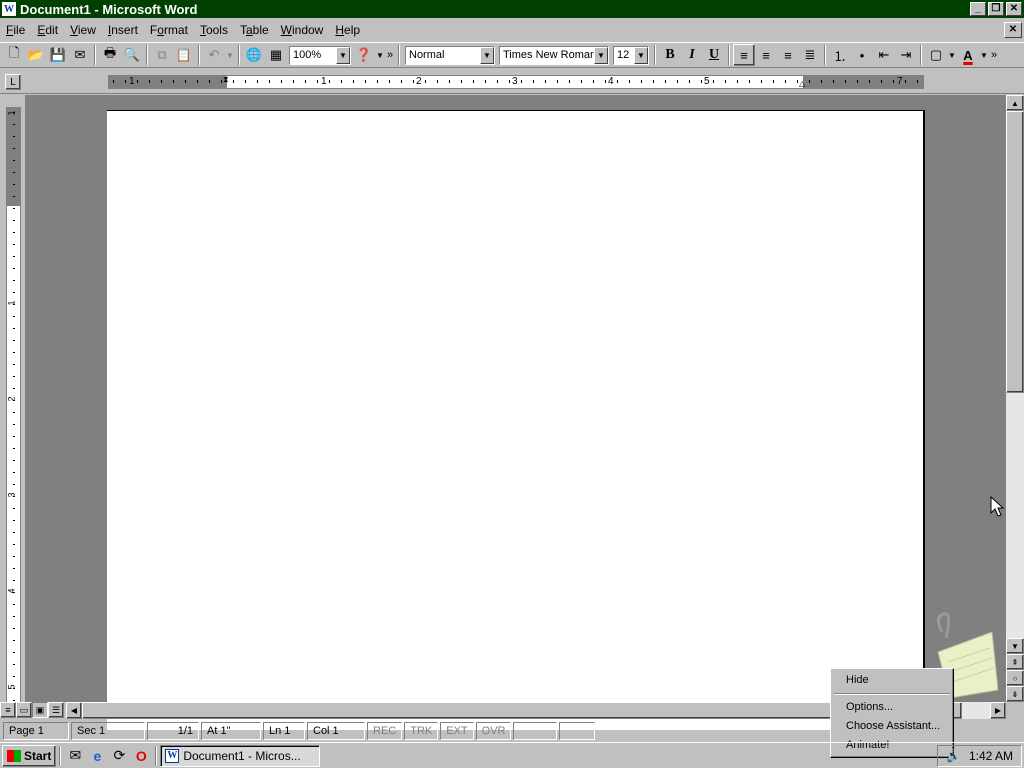  What do you see at coordinates (162, 55) in the screenshot?
I see `copy-icon: ⧉` at bounding box center [162, 55].